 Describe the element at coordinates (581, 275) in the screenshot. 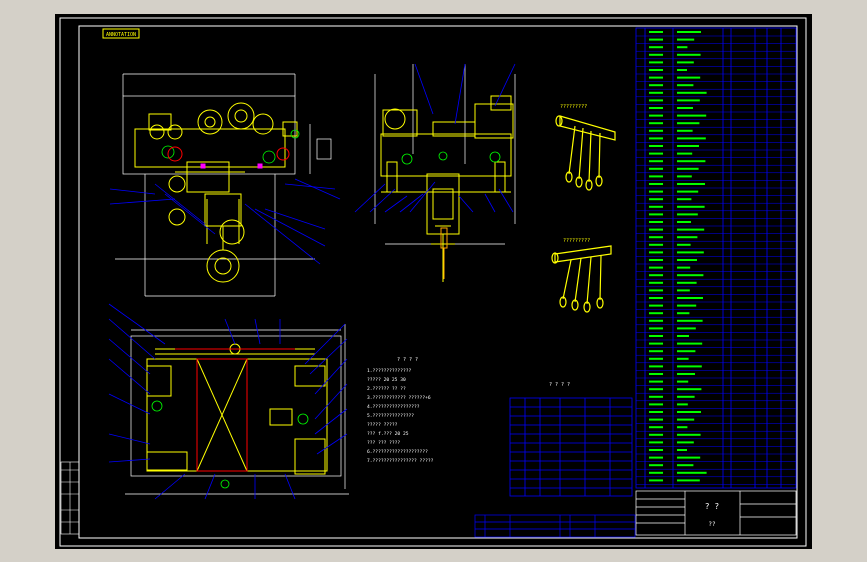

I see `sling-sketch-bottom: ?????????` at that location.